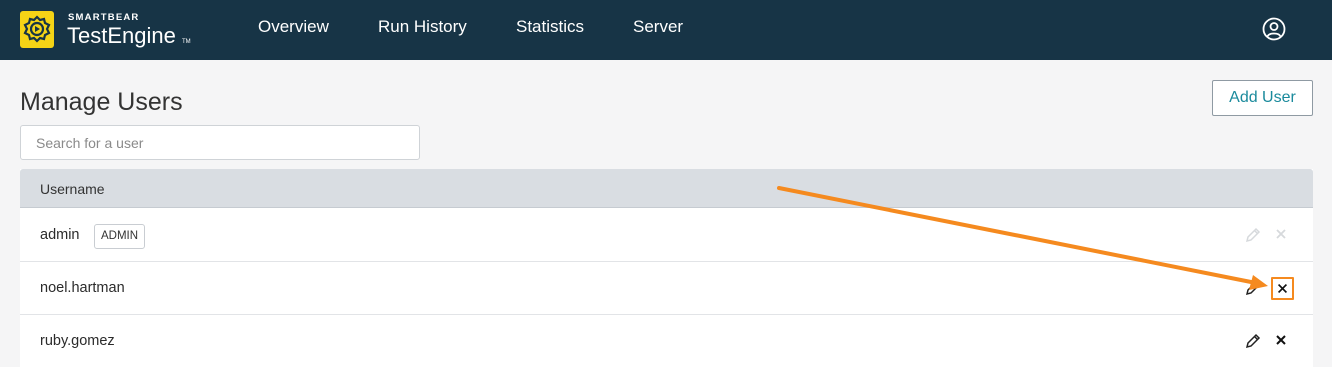  What do you see at coordinates (550, 27) in the screenshot?
I see `nav-statistics: Statistics` at bounding box center [550, 27].